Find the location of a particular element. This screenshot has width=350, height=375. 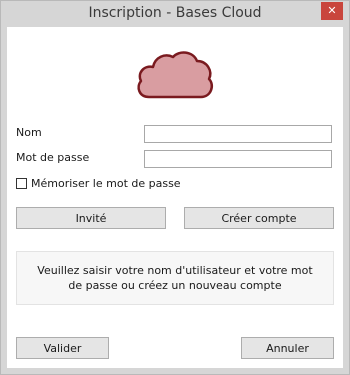

create-account-button: Créer compte is located at coordinates (259, 218).